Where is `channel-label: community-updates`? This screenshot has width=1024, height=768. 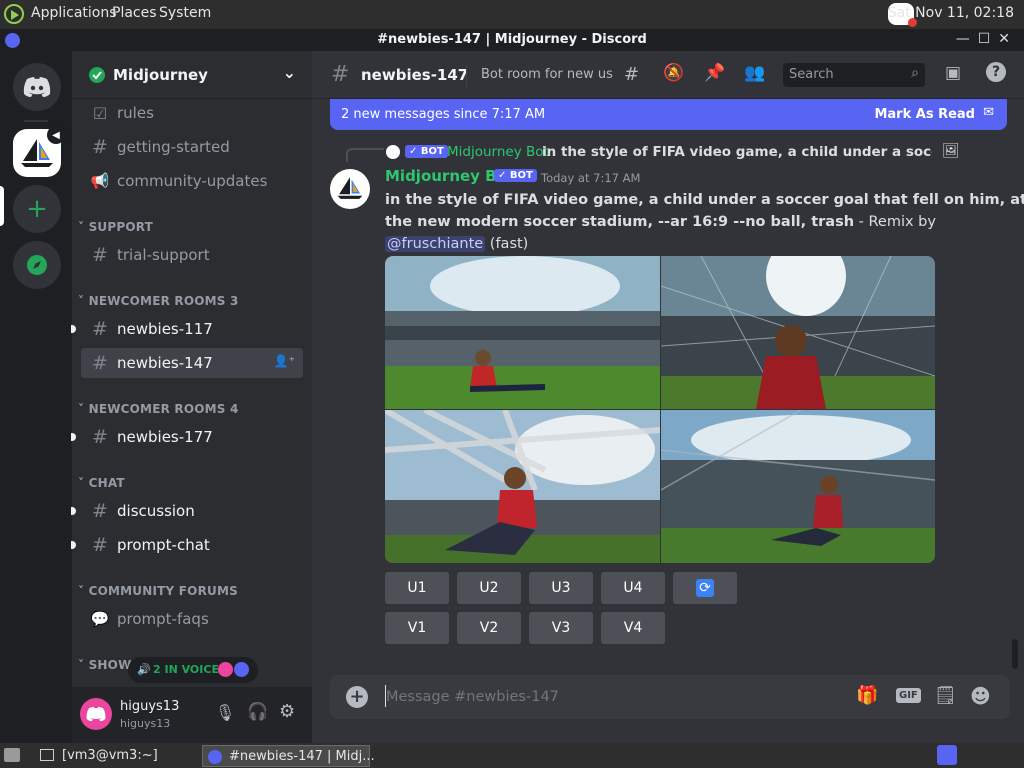
channel-label: community-updates is located at coordinates (192, 181).